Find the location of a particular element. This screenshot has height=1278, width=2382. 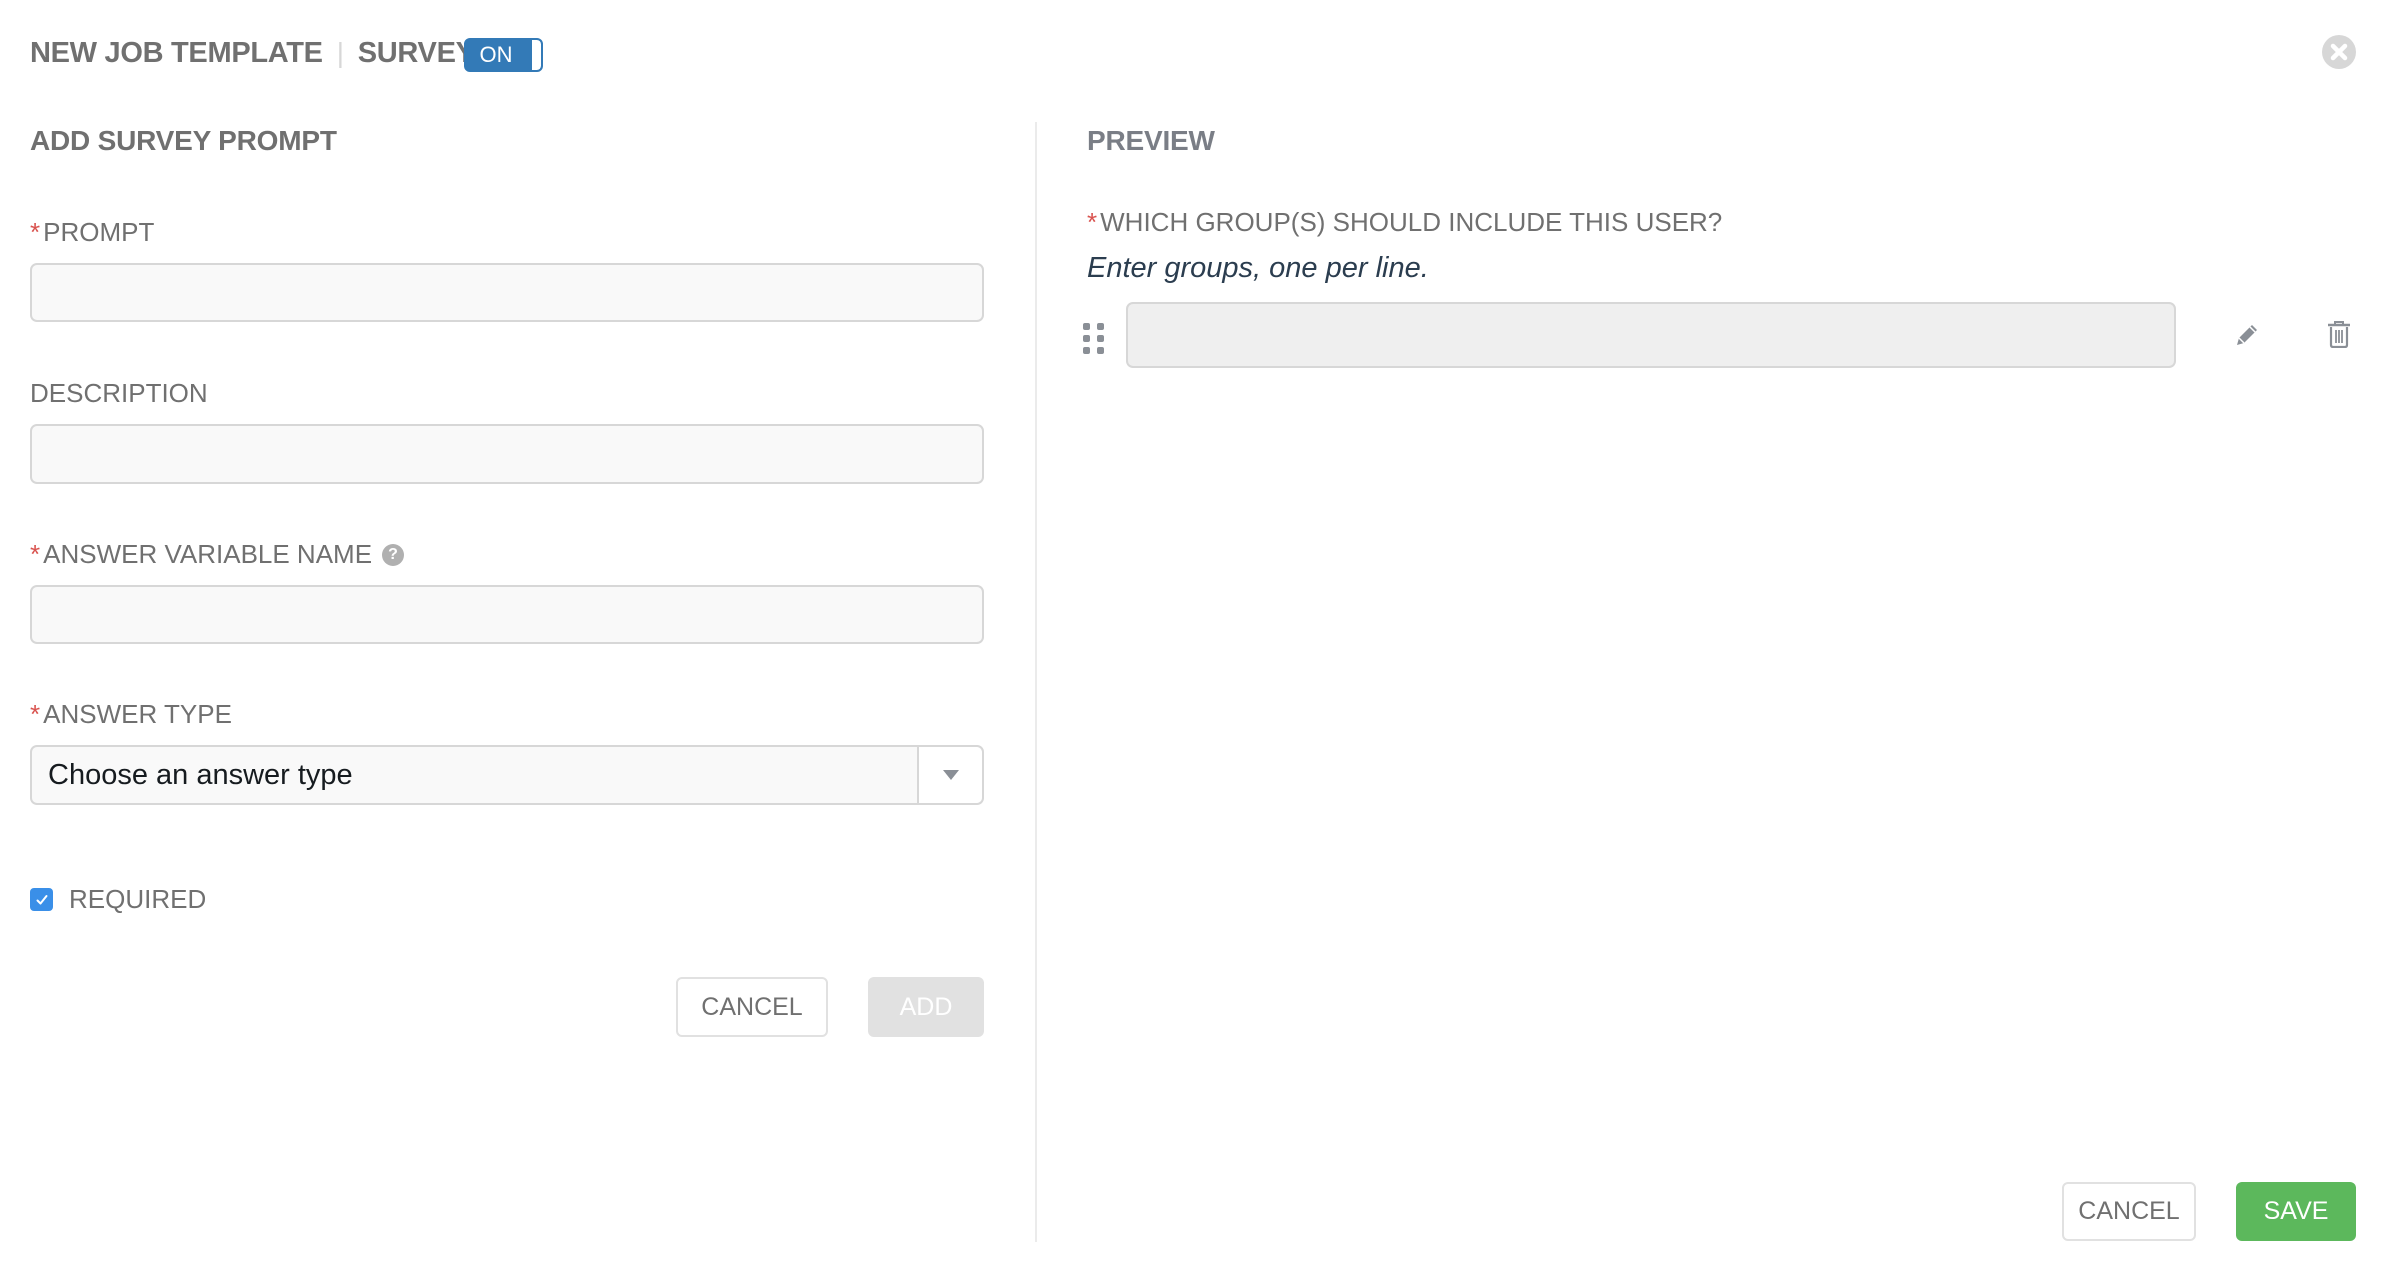

subtitle-text: SURVEY is located at coordinates (416, 52).